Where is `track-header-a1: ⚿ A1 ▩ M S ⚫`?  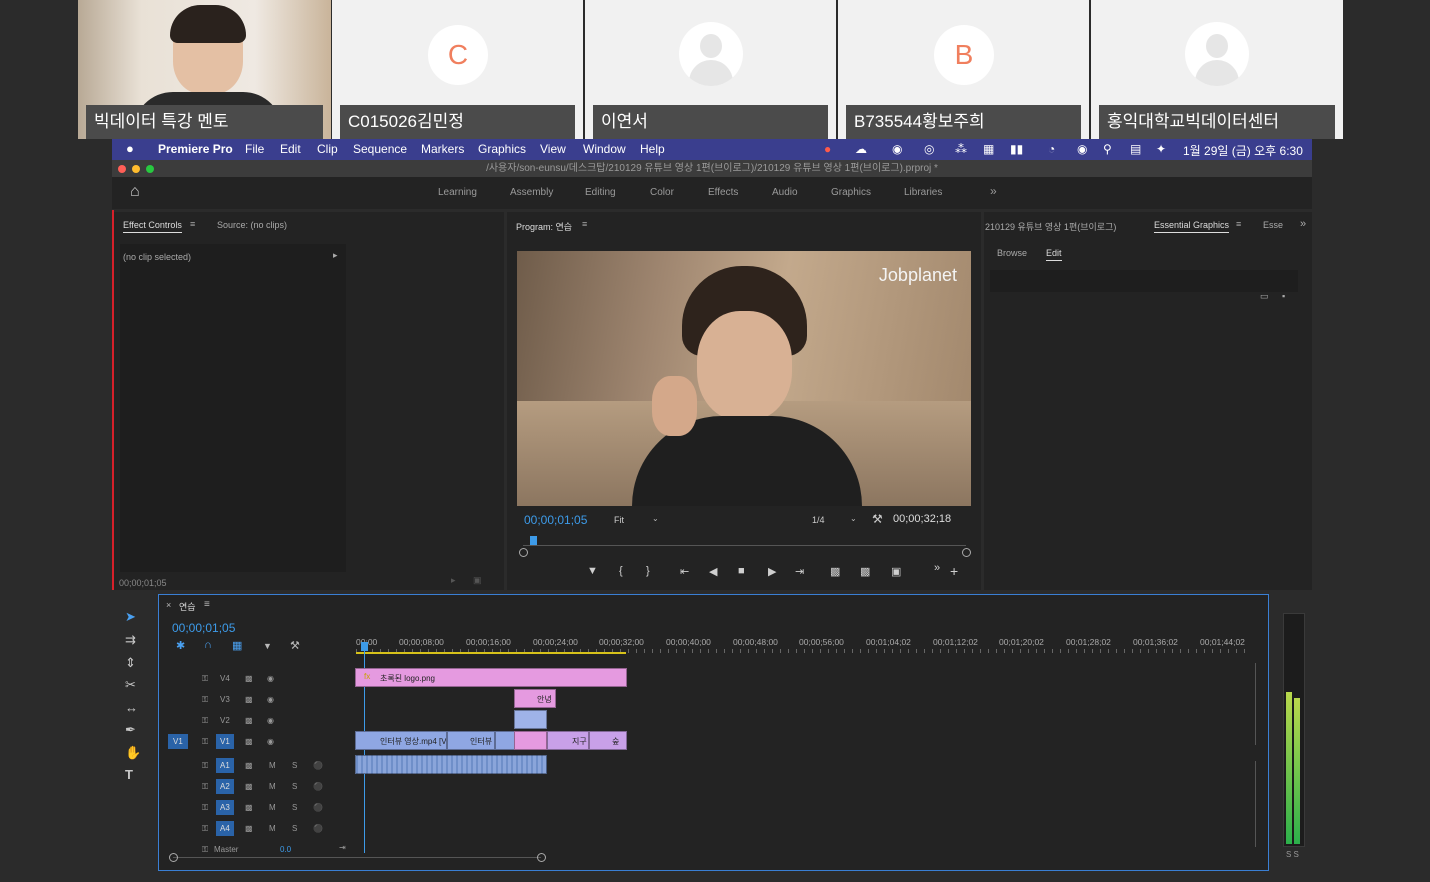 track-header-a1: ⚿ A1 ▩ M S ⚫ is located at coordinates (256, 766).